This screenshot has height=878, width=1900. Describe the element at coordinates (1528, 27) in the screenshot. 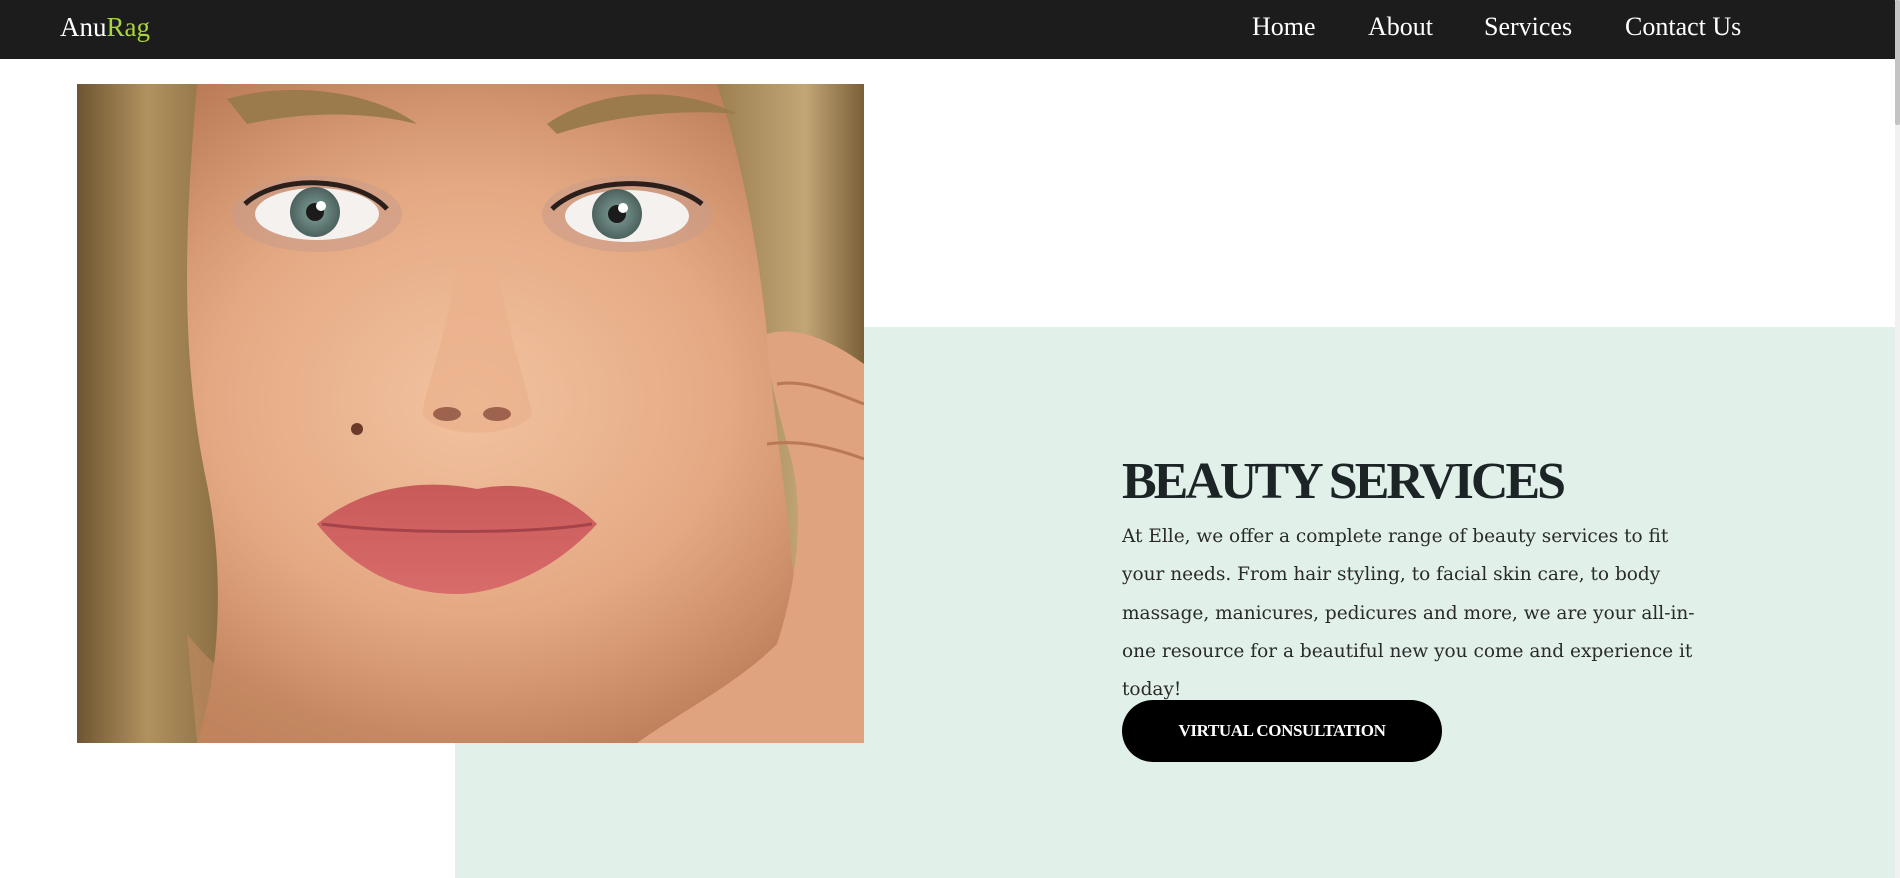

I see `nav-link-services: Services` at that location.